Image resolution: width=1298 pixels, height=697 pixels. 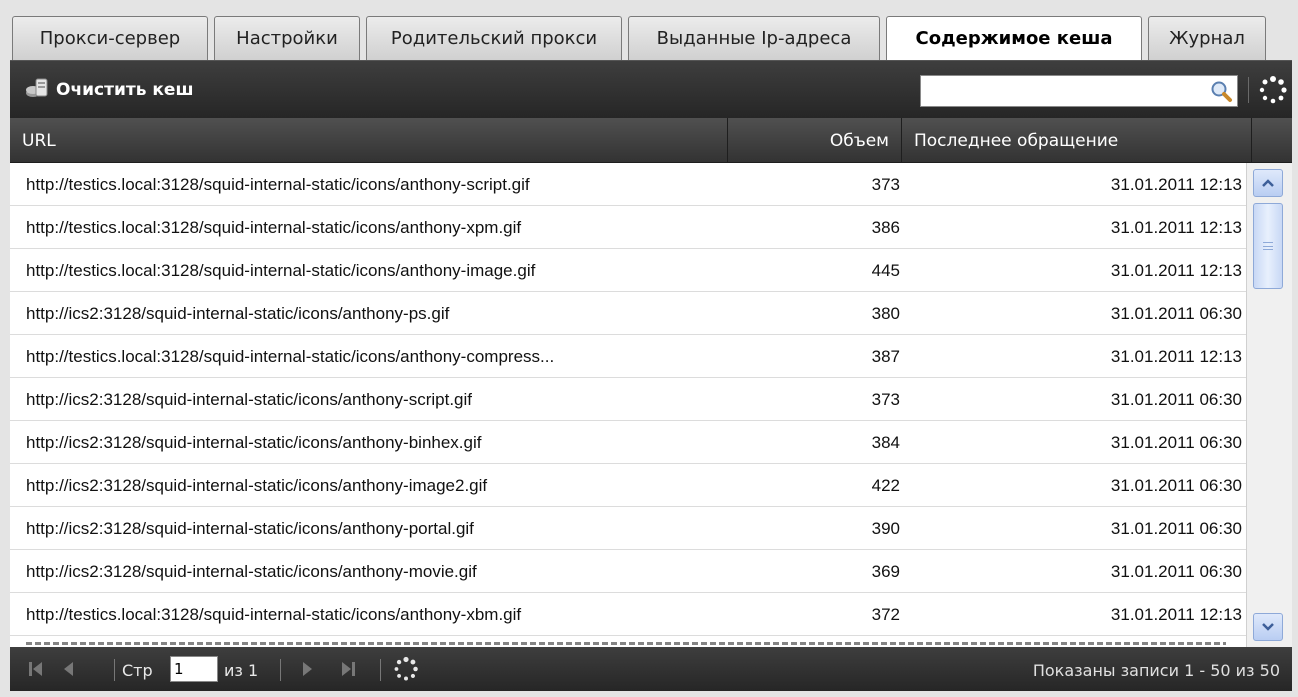 I want to click on cell-size: 445, so click(x=885, y=270).